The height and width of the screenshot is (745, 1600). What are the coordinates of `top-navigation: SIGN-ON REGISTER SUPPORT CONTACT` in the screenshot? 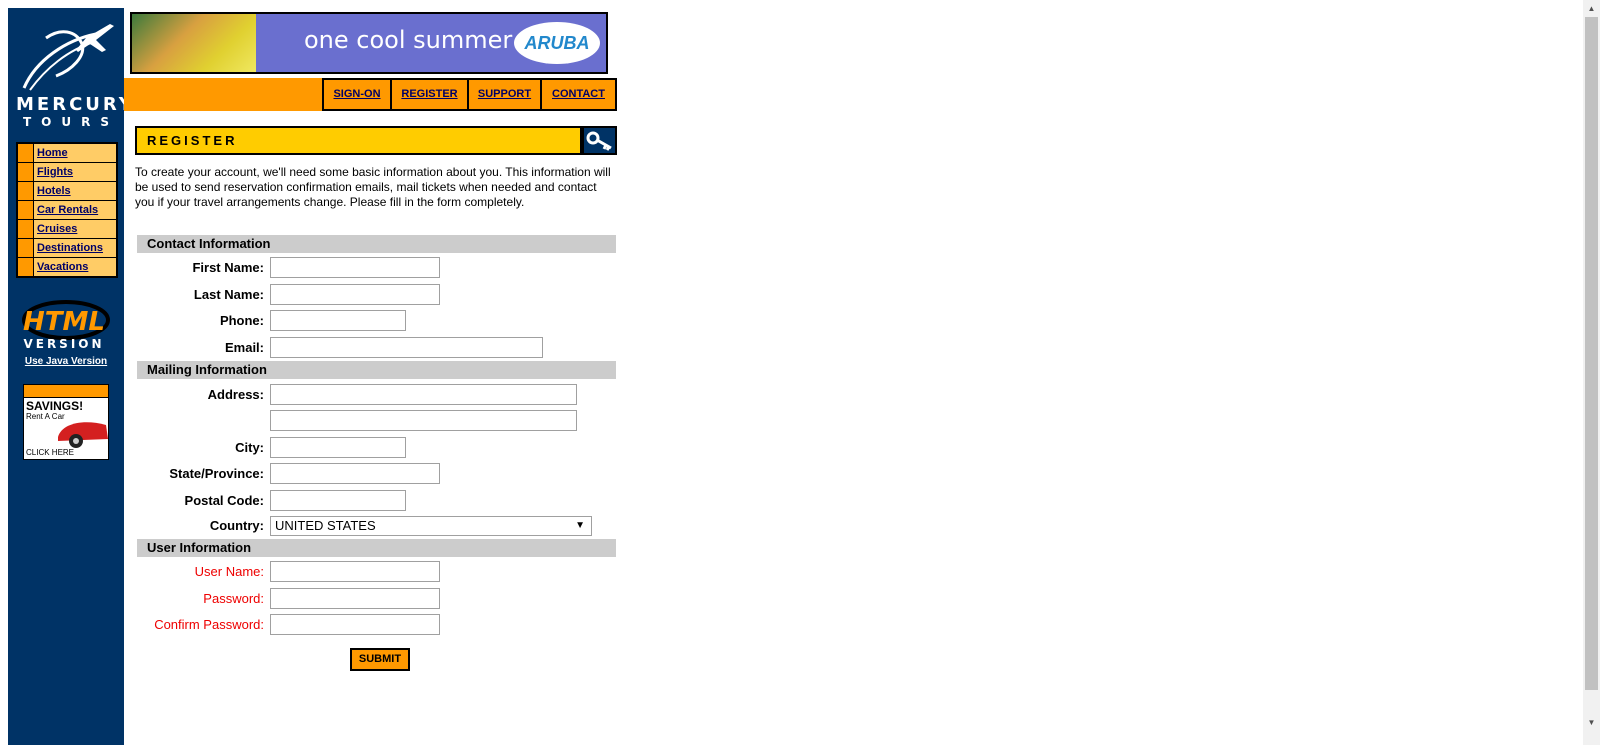 It's located at (469, 94).